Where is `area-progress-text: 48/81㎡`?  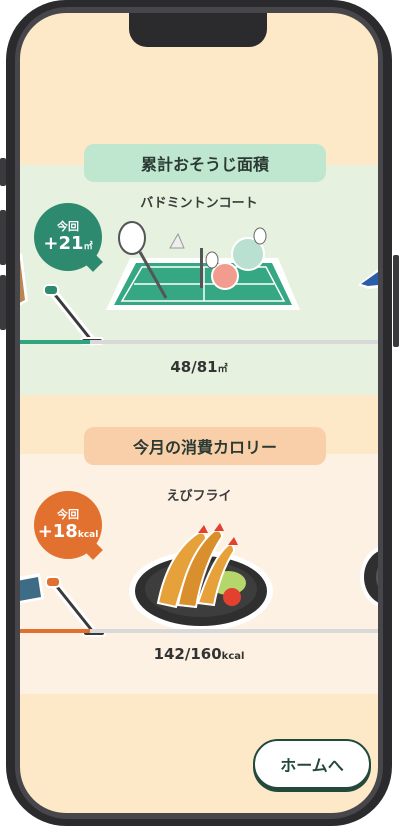 area-progress-text: 48/81㎡ is located at coordinates (199, 367).